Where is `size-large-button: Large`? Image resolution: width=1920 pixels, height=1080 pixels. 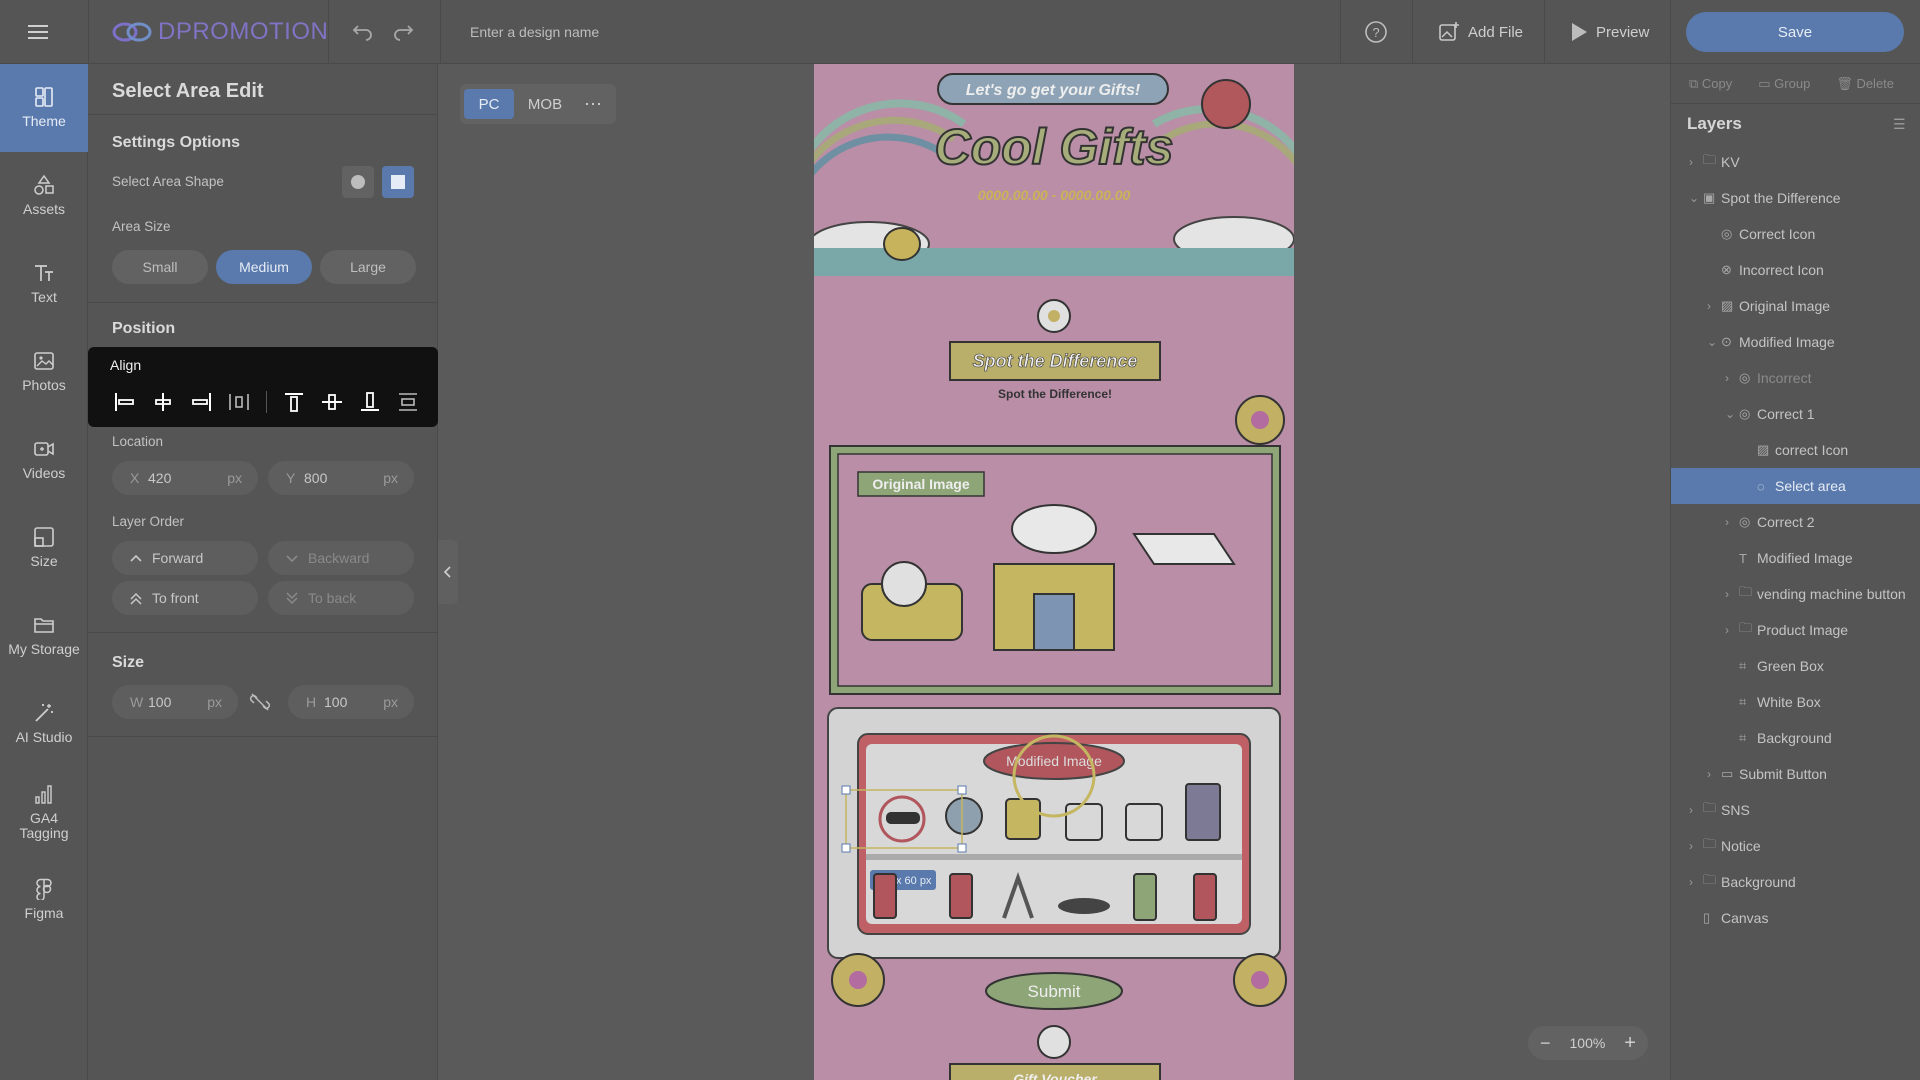 size-large-button: Large is located at coordinates (368, 267).